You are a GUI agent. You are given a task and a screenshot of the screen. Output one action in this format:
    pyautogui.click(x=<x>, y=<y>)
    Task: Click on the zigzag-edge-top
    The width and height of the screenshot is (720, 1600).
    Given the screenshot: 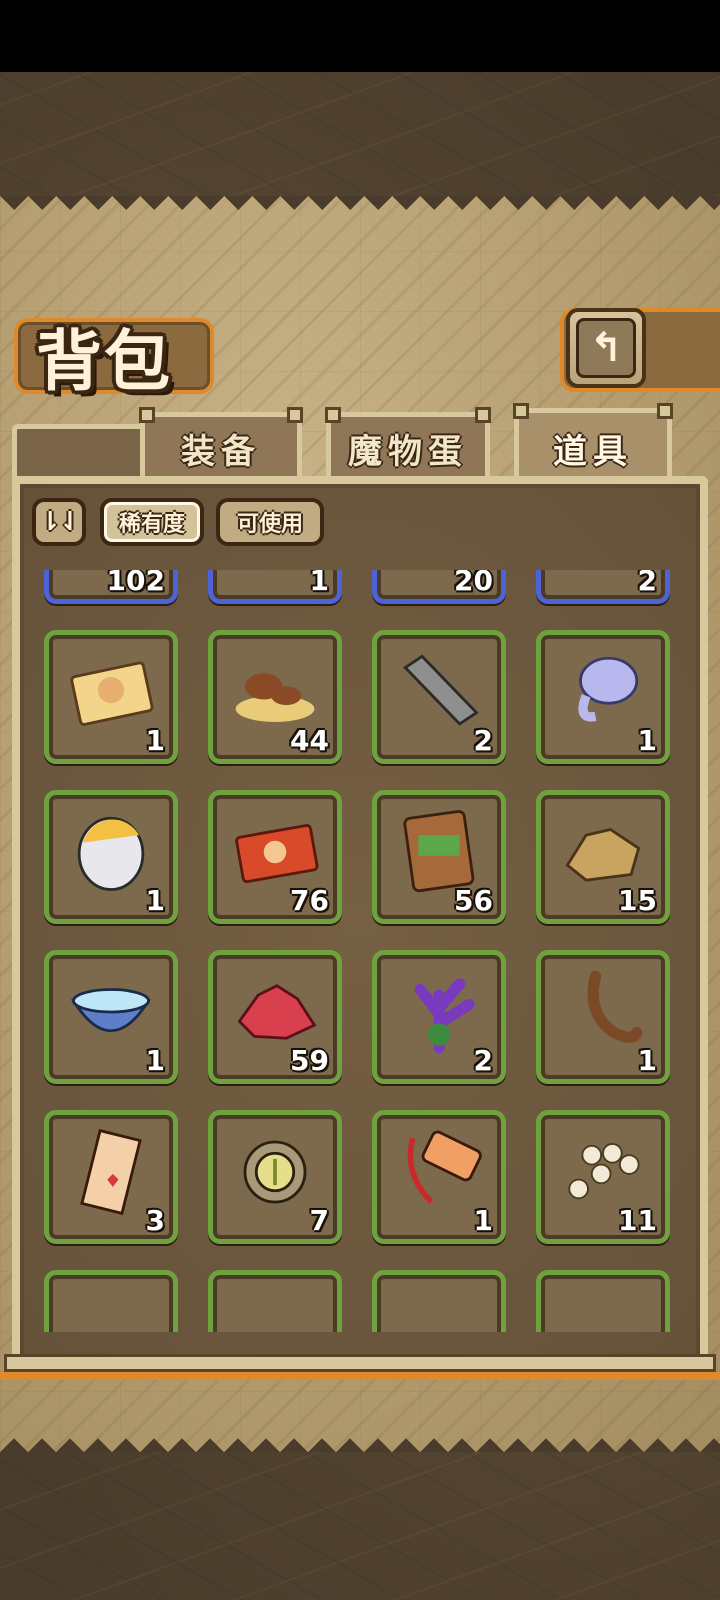 What is the action you would take?
    pyautogui.click(x=360, y=210)
    